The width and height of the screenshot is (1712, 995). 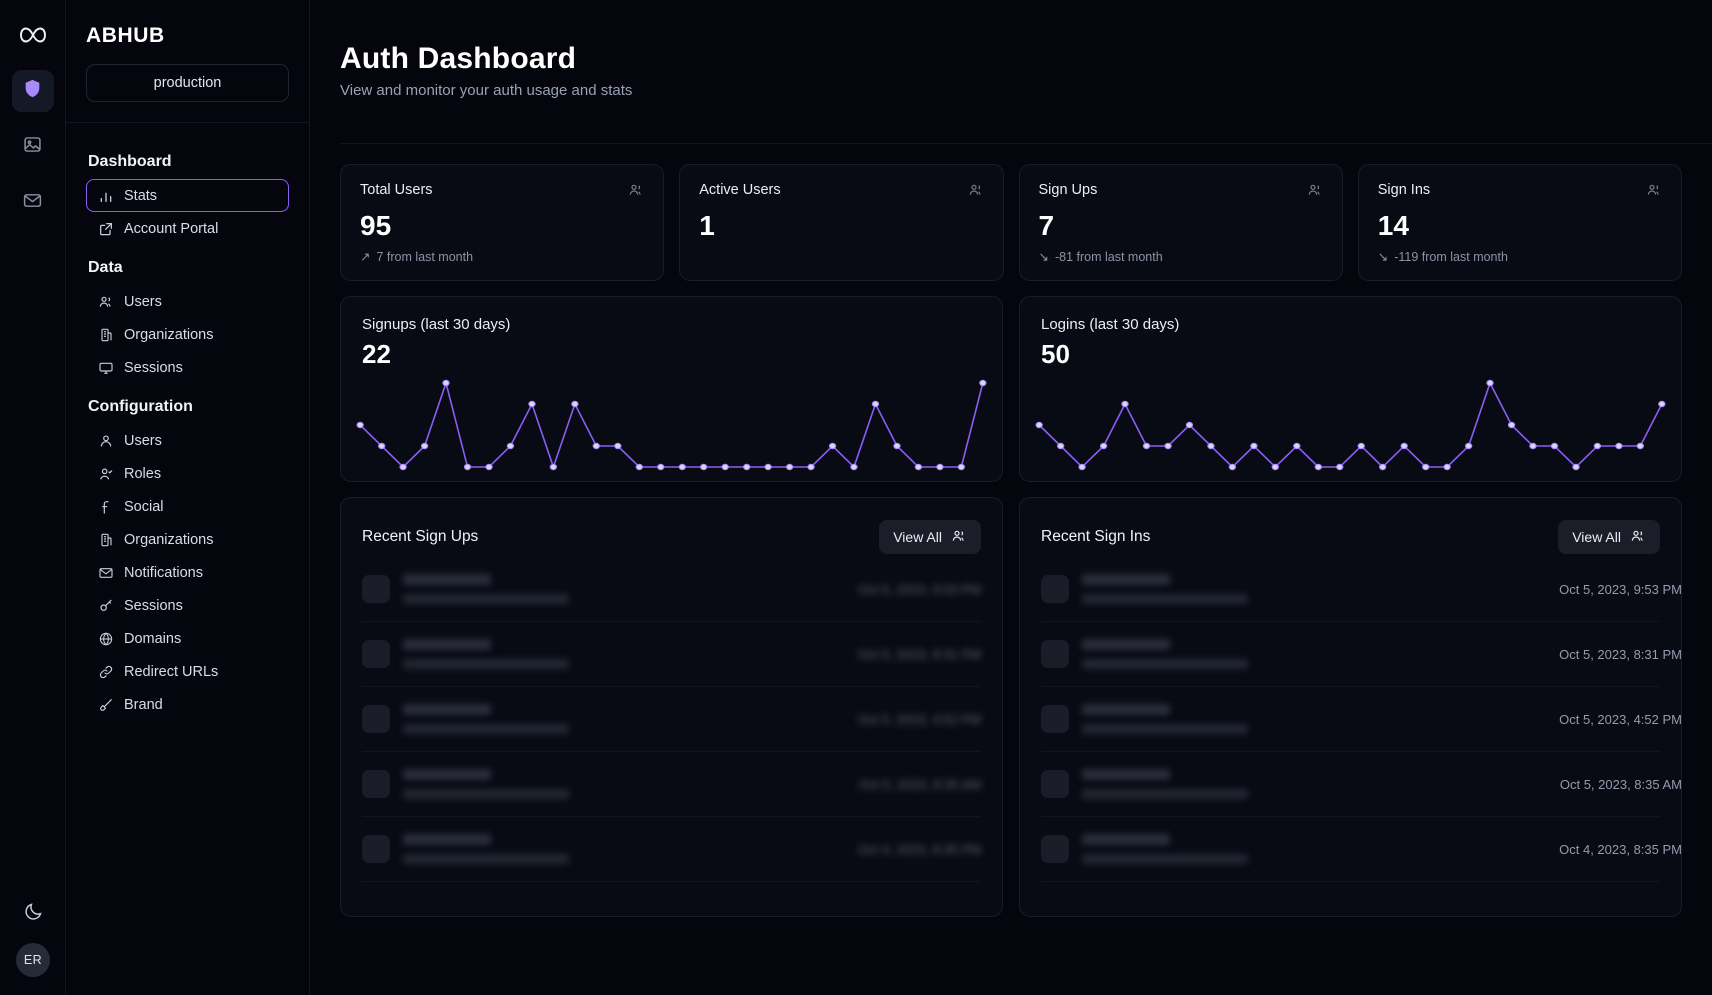 I want to click on stat-delta-text: -119 from last month, so click(x=1451, y=256).